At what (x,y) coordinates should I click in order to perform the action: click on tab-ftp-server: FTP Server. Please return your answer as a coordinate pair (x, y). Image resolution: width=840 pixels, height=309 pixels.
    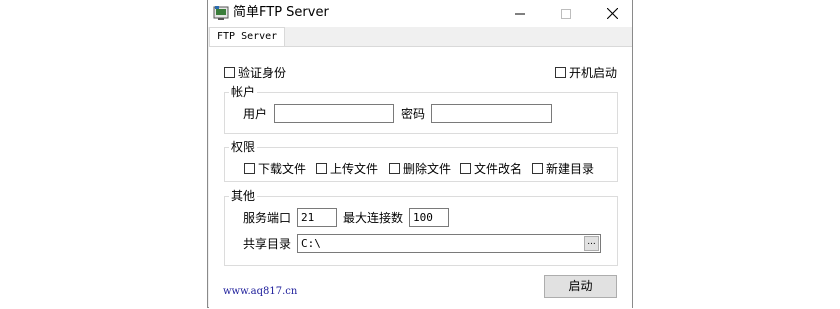
    Looking at the image, I should click on (247, 37).